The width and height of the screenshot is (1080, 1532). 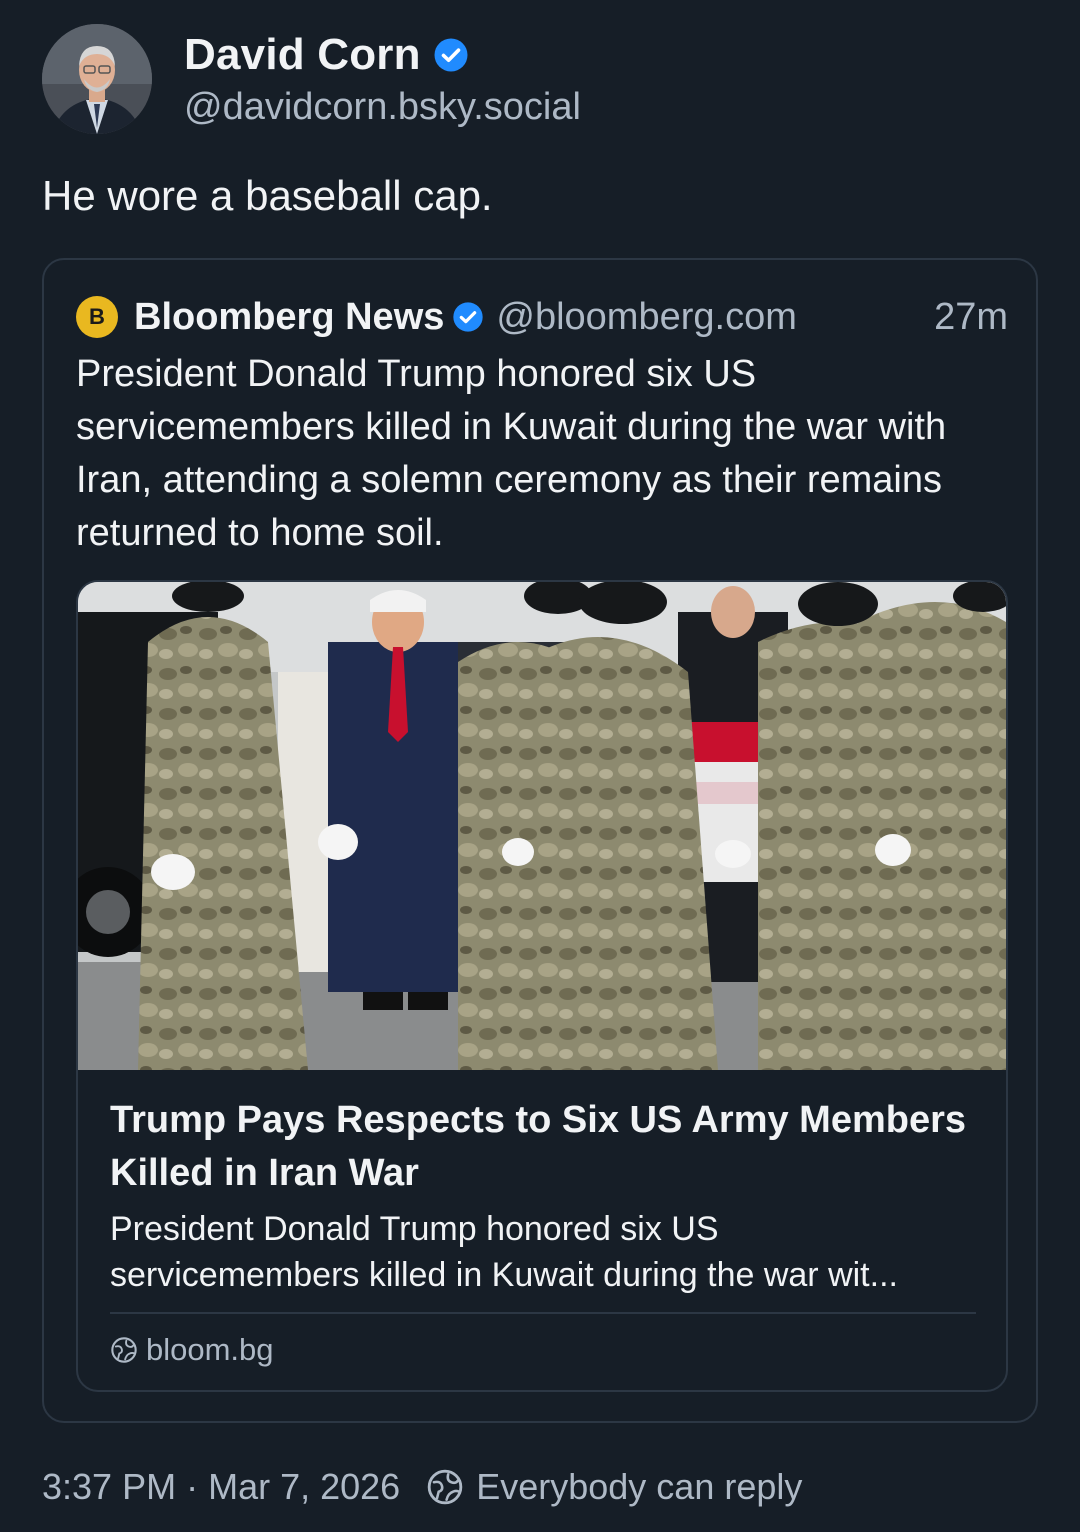 I want to click on link-domain: bloom.bg, so click(x=210, y=1349).